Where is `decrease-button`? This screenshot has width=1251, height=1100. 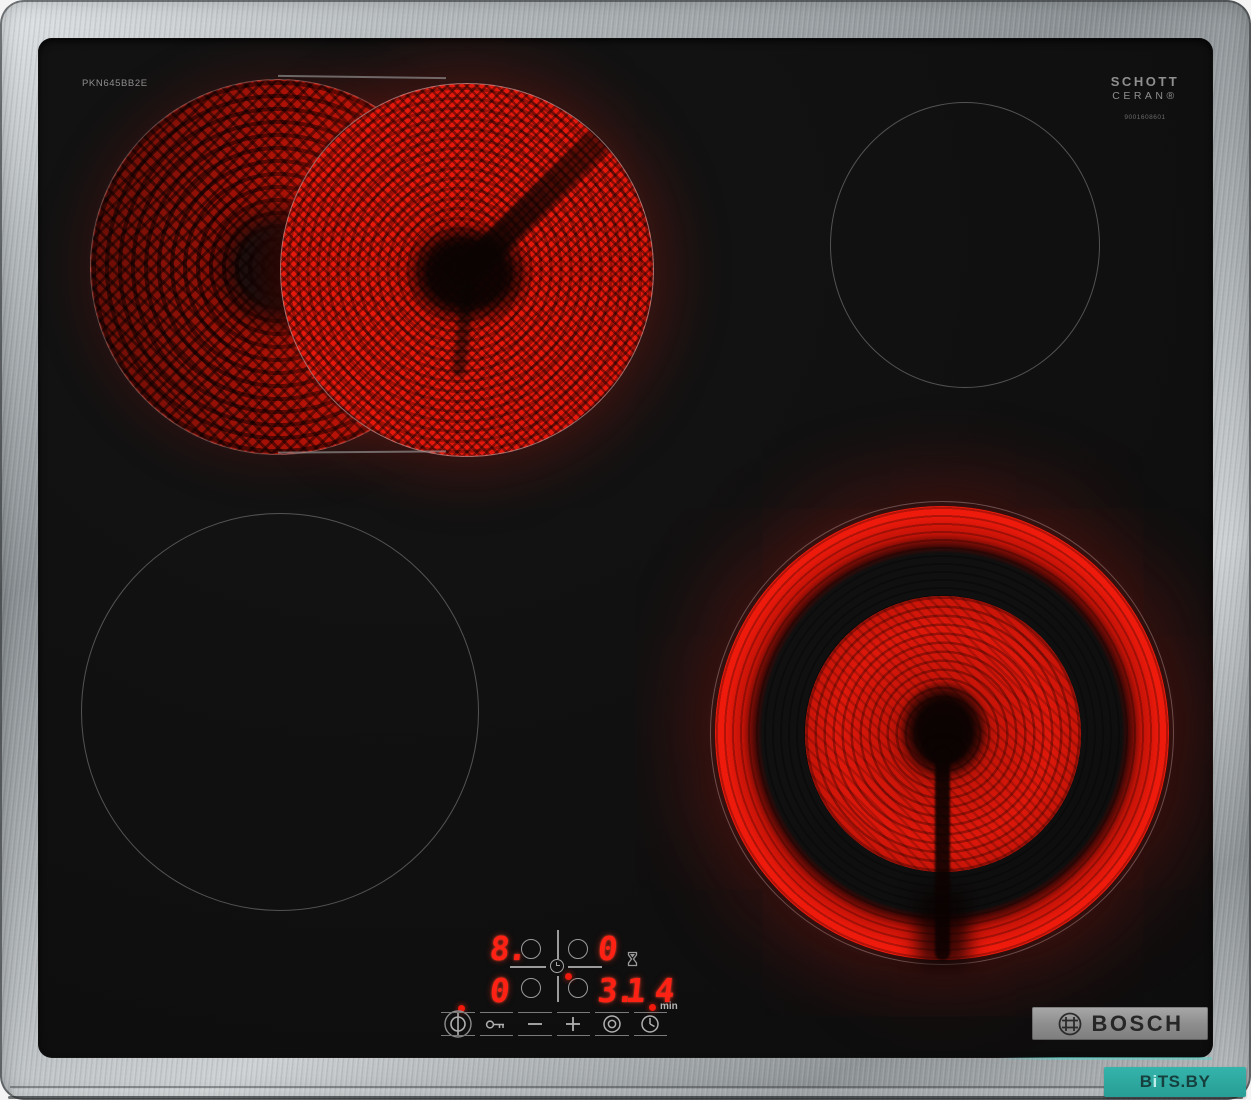 decrease-button is located at coordinates (535, 1024).